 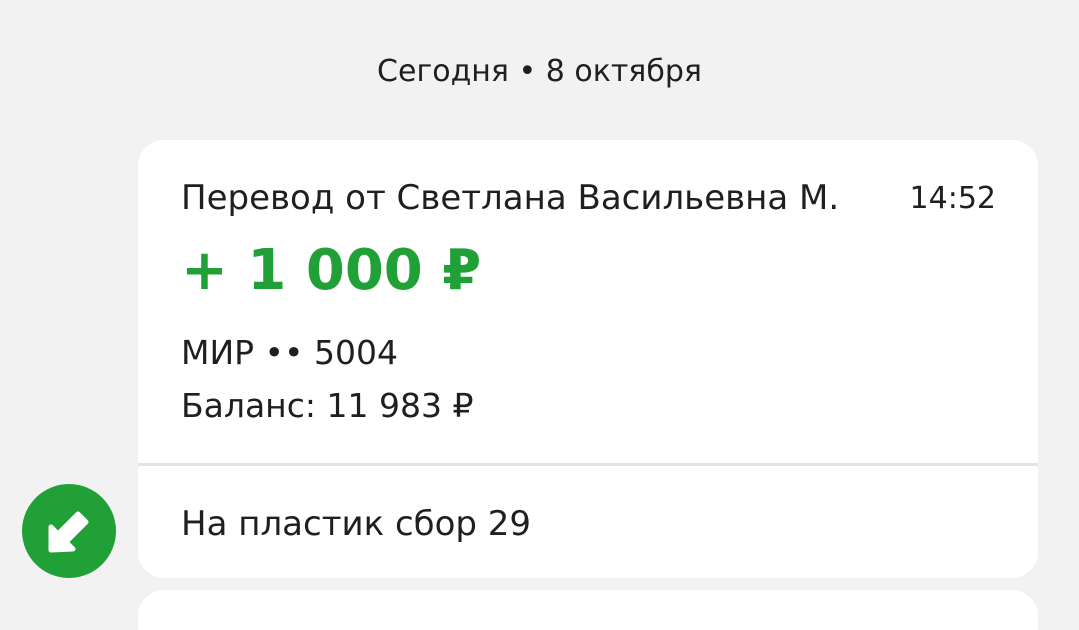 I want to click on transaction-time: 14:52, so click(x=952, y=198).